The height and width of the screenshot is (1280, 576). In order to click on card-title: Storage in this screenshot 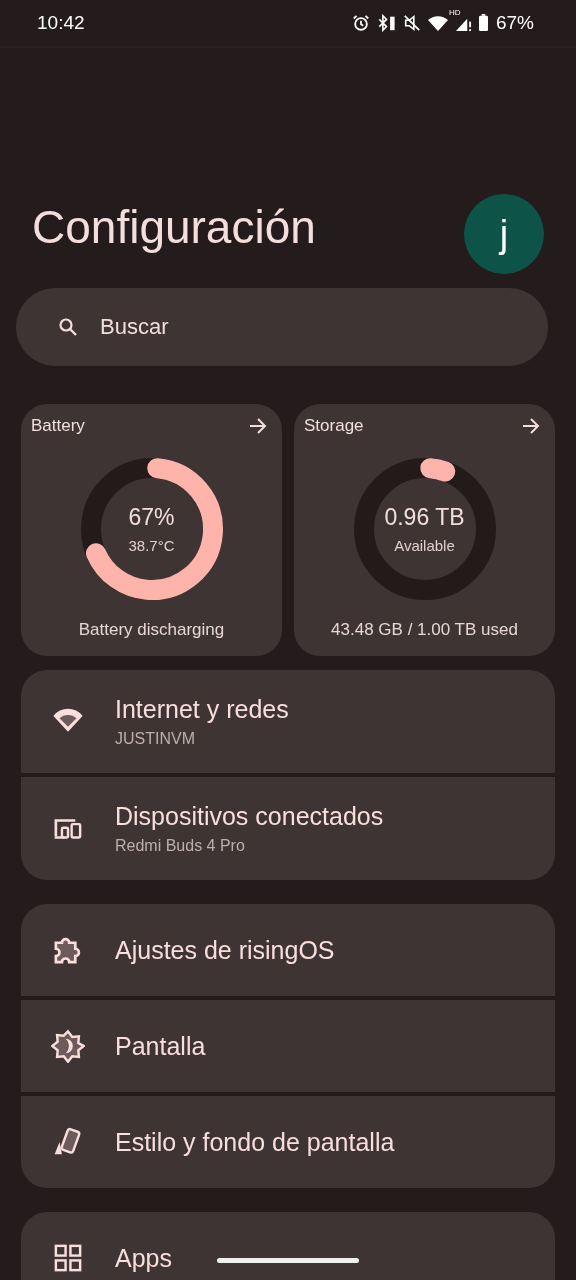, I will do `click(334, 426)`.